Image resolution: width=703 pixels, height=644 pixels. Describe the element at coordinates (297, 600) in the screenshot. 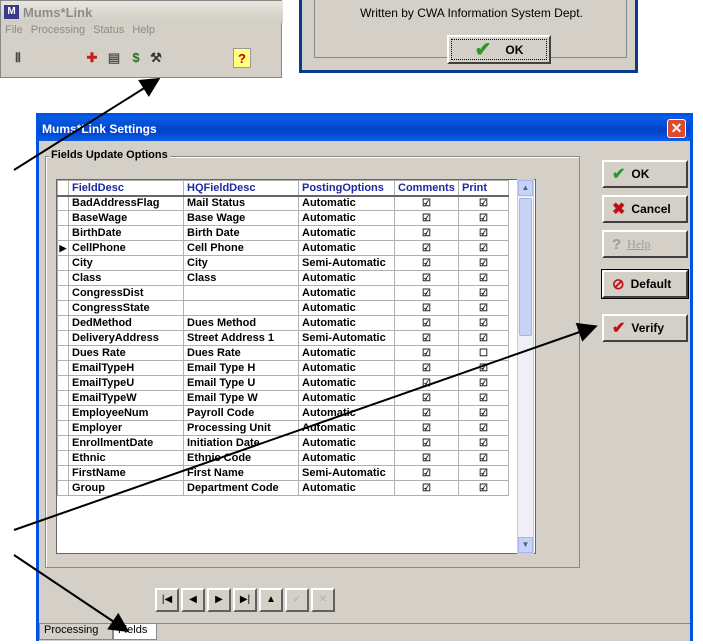

I see `post-record-button: ✓` at that location.